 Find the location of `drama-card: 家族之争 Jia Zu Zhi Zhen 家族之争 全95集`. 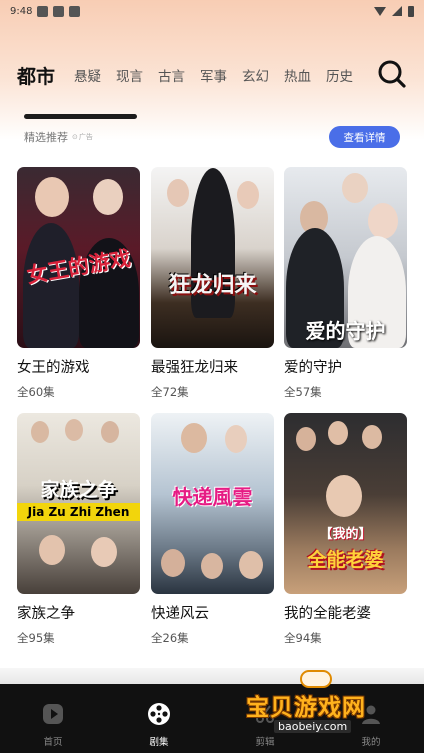

drama-card: 家族之争 Jia Zu Zhi Zhen 家族之争 全95集 is located at coordinates (78, 529).